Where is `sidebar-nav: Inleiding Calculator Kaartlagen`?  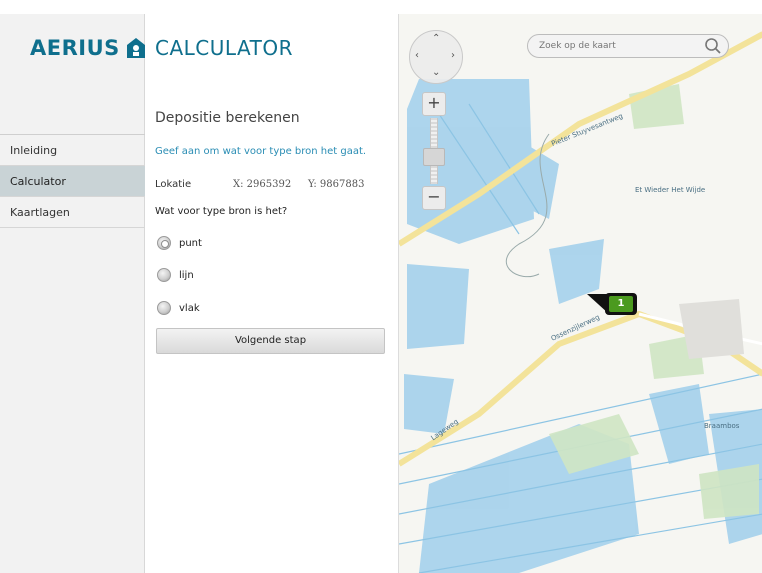
sidebar-nav: Inleiding Calculator Kaartlagen is located at coordinates (72, 181).